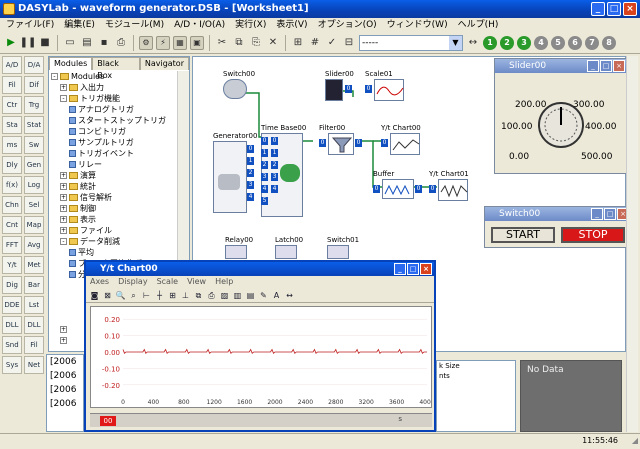 The image size is (640, 449). I want to click on resize-grip-icon: ◢, so click(635, 440).